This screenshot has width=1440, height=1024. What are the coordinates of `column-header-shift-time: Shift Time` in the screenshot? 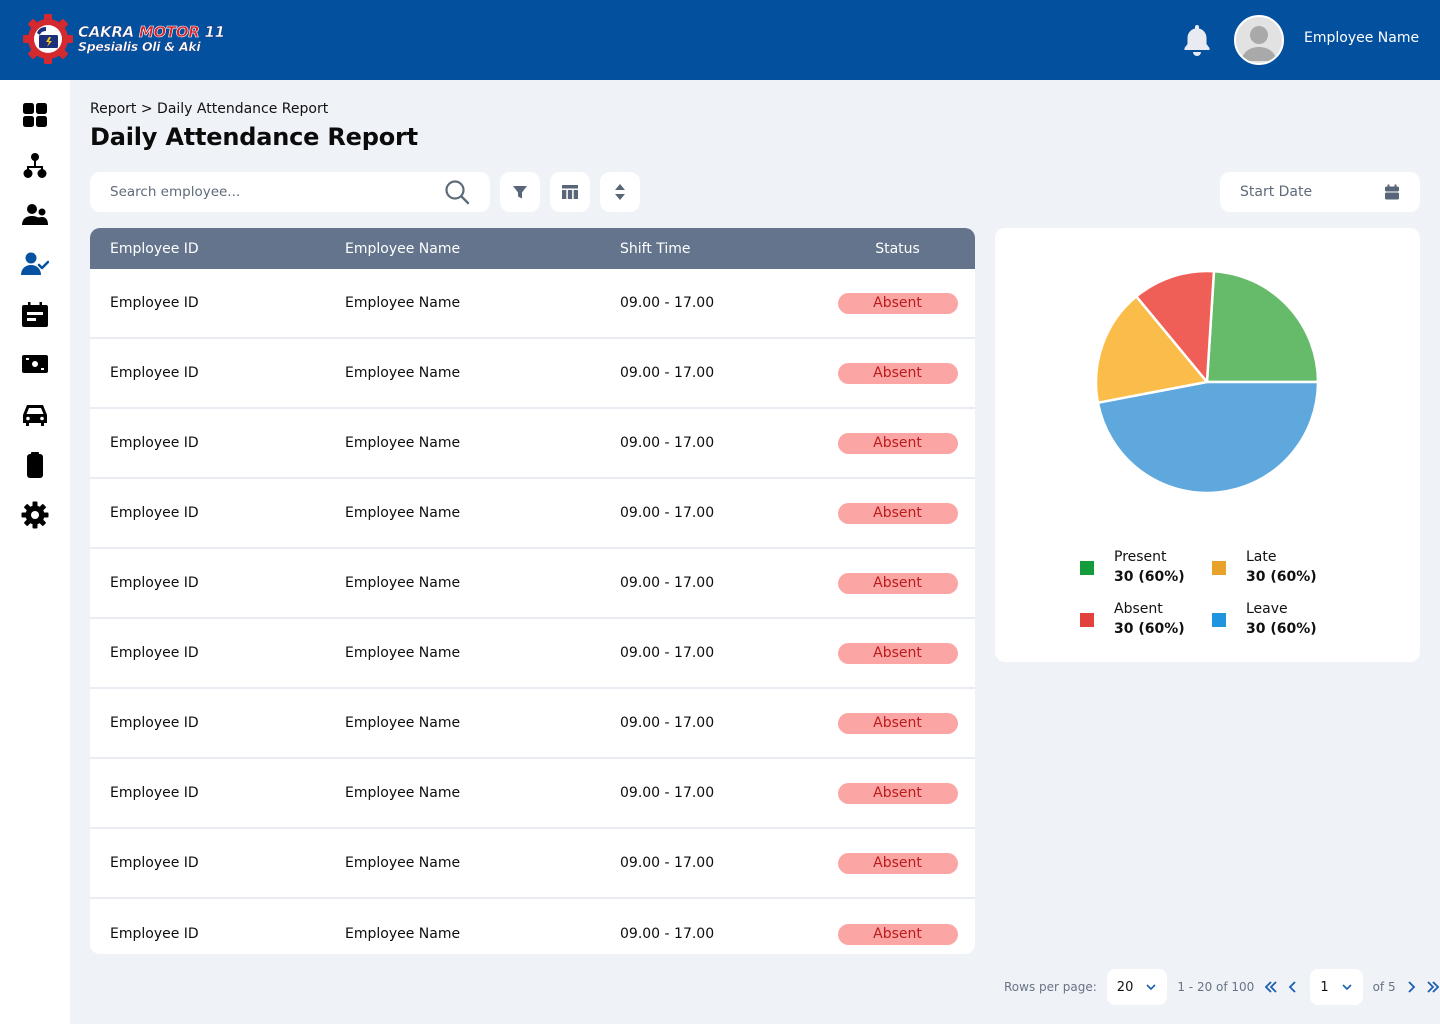 It's located at (725, 249).